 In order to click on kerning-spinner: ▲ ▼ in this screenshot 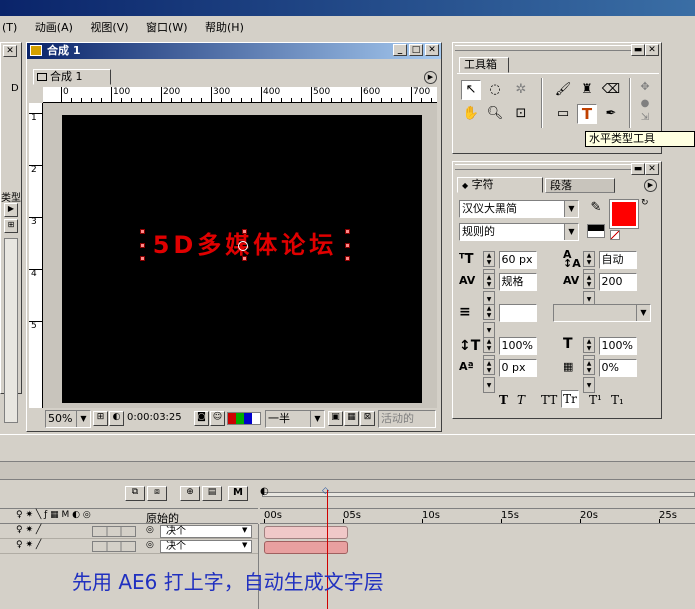, I will do `click(489, 281)`.